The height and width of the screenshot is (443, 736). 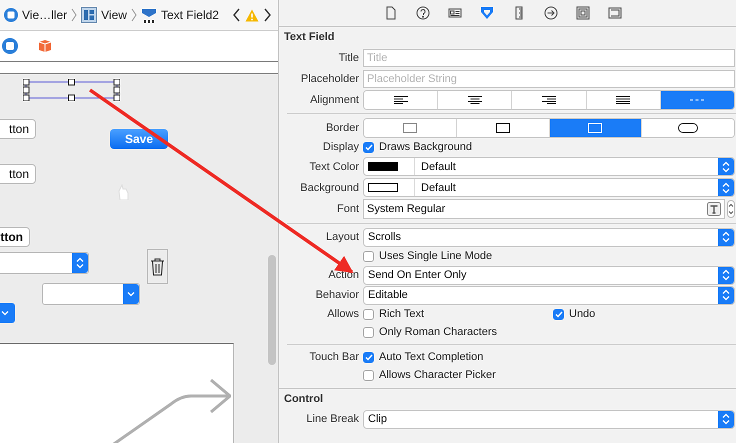 What do you see at coordinates (329, 188) in the screenshot?
I see `field-label: Background` at bounding box center [329, 188].